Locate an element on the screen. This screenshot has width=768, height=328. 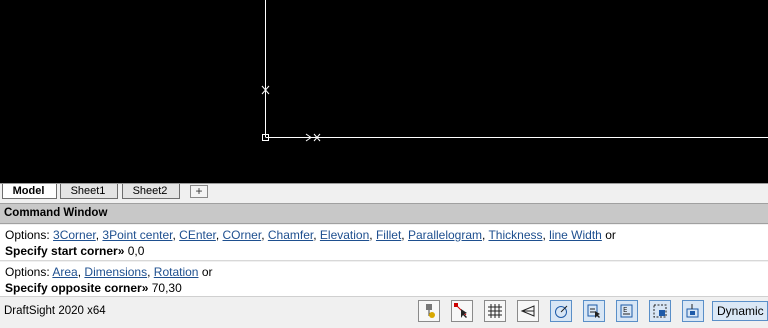
pin-icon is located at coordinates (430, 311).